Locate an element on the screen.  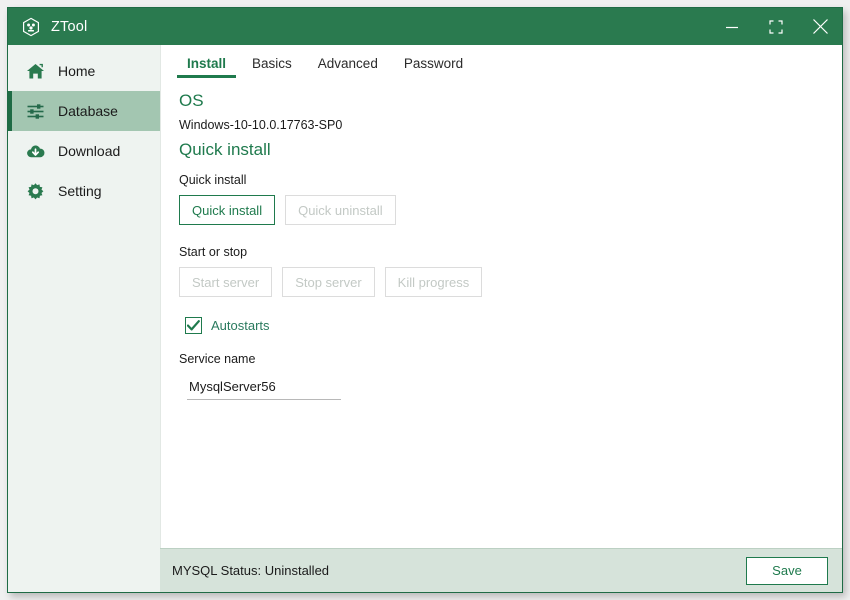
service-name-input is located at coordinates (264, 388).